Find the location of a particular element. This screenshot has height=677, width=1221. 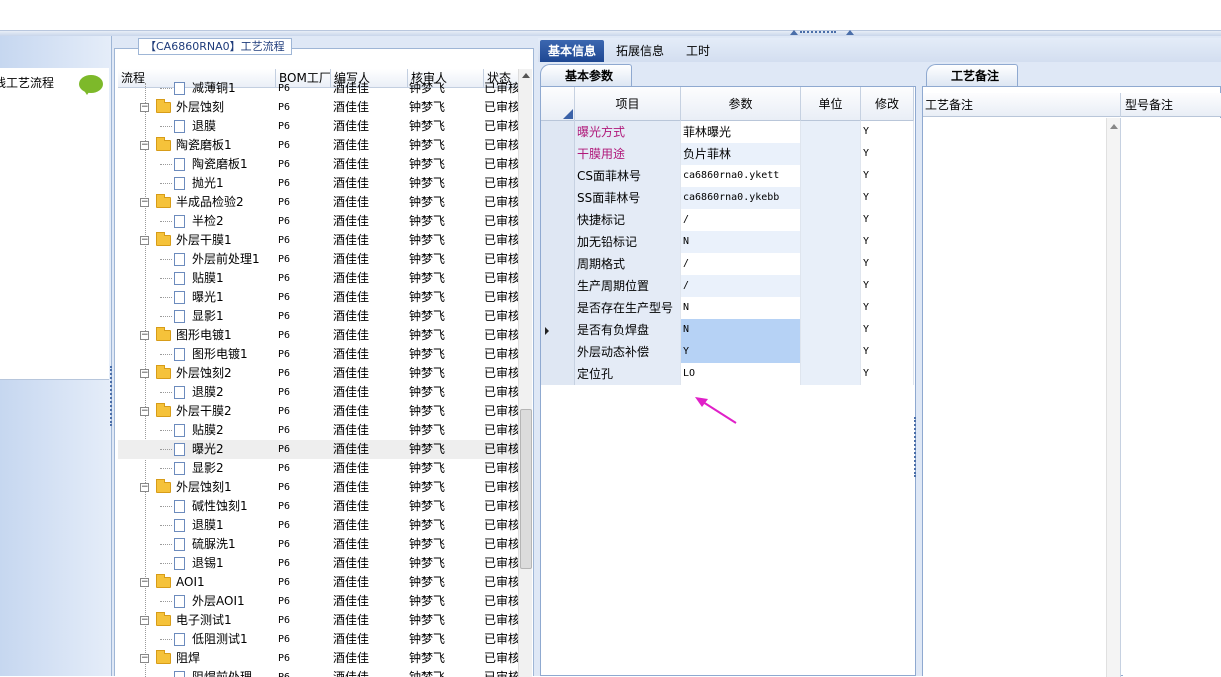

remark-scrollbar is located at coordinates (1113, 397).